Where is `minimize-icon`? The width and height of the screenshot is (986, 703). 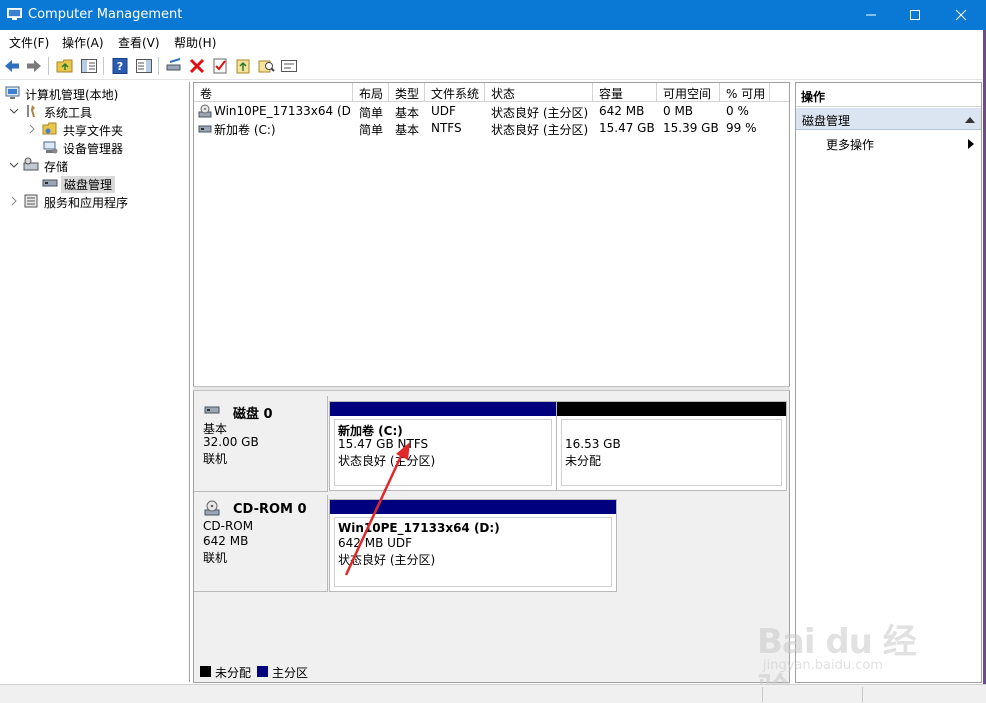
minimize-icon is located at coordinates (871, 15).